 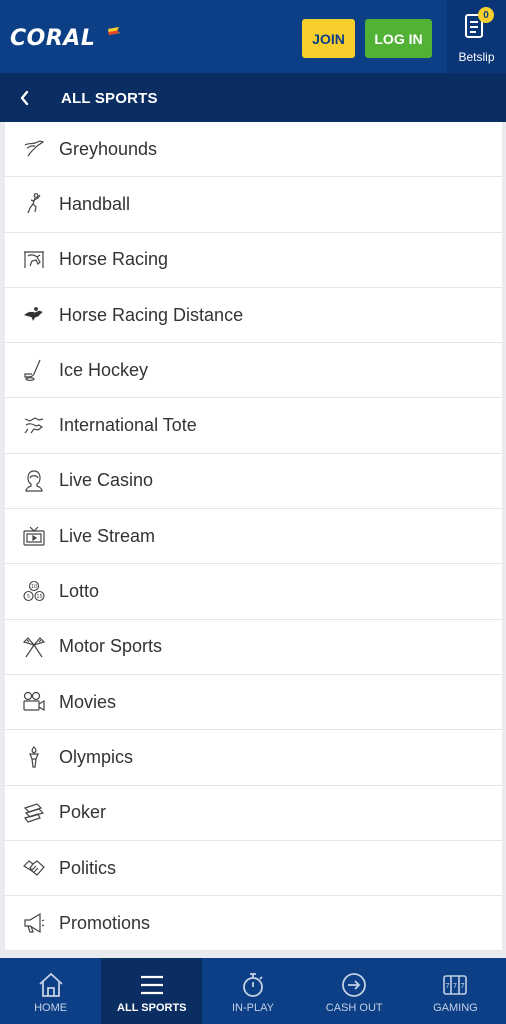 I want to click on sport-item-label: Olympics, so click(x=96, y=756).